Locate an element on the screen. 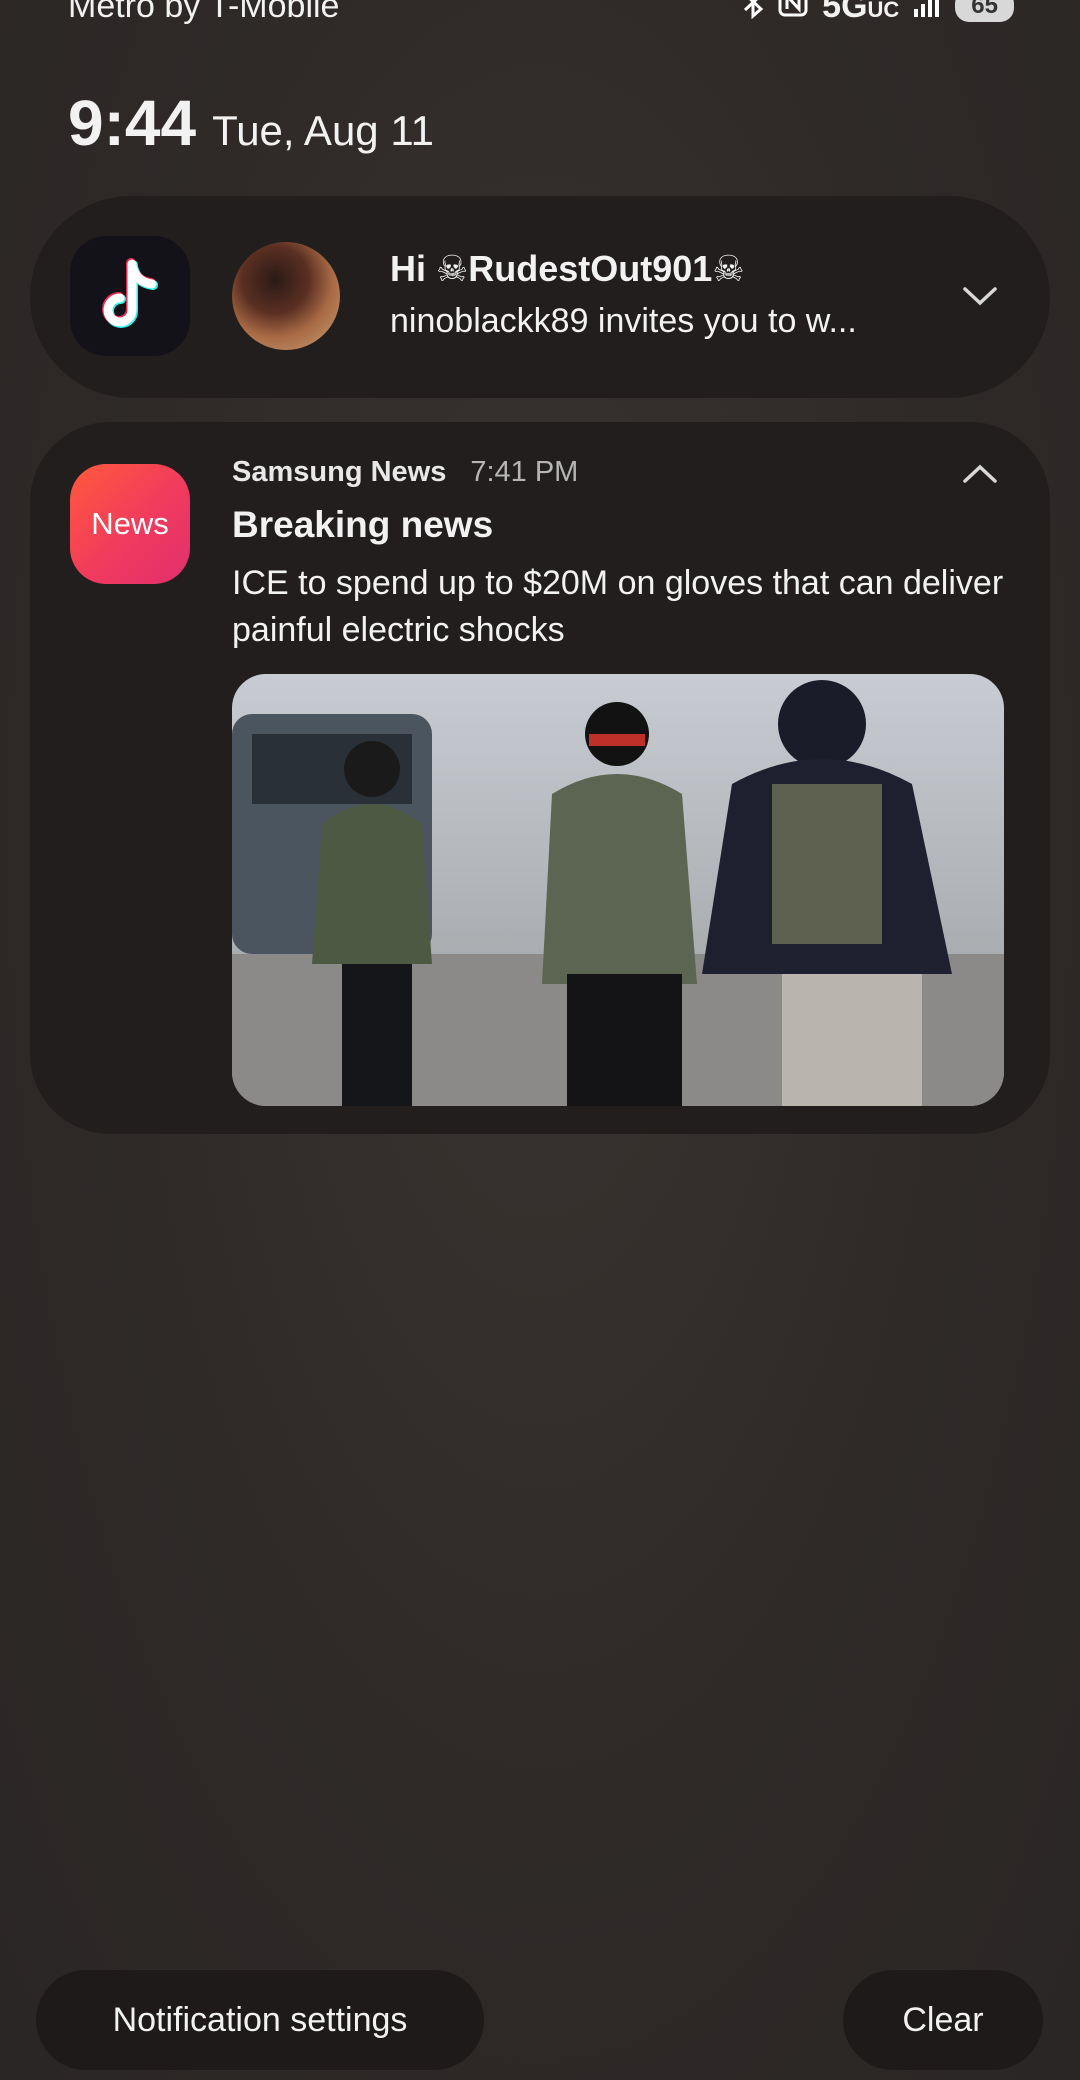 The height and width of the screenshot is (2080, 1080). app-name: Samsung News is located at coordinates (339, 472).